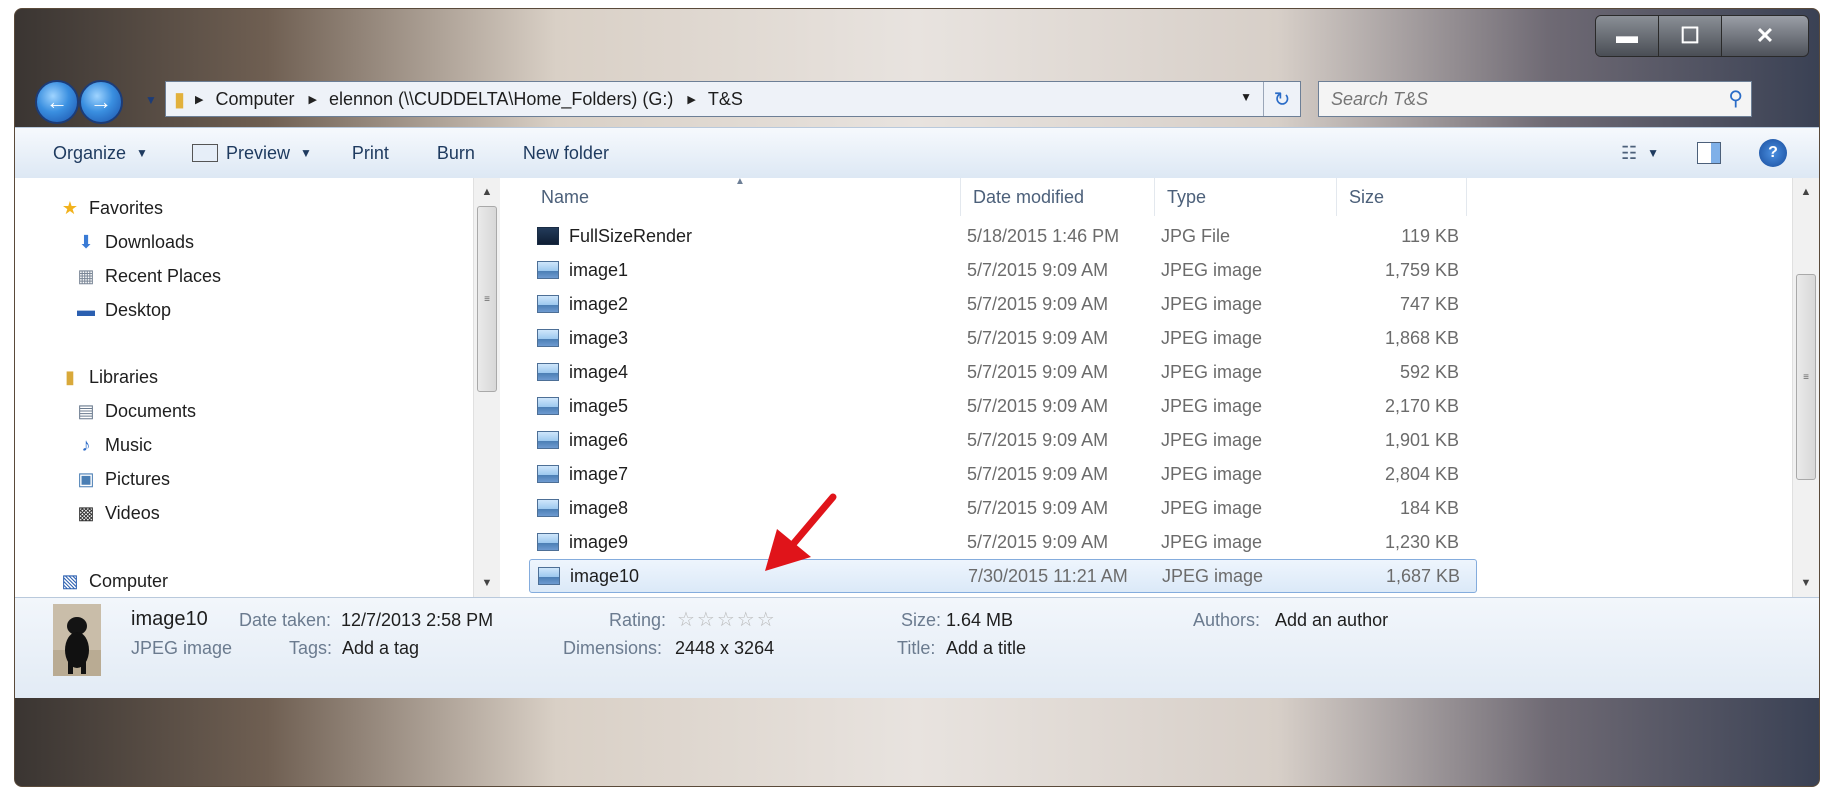  Describe the element at coordinates (108, 377) in the screenshot. I see `nav-libraries: ▮ Libraries` at that location.